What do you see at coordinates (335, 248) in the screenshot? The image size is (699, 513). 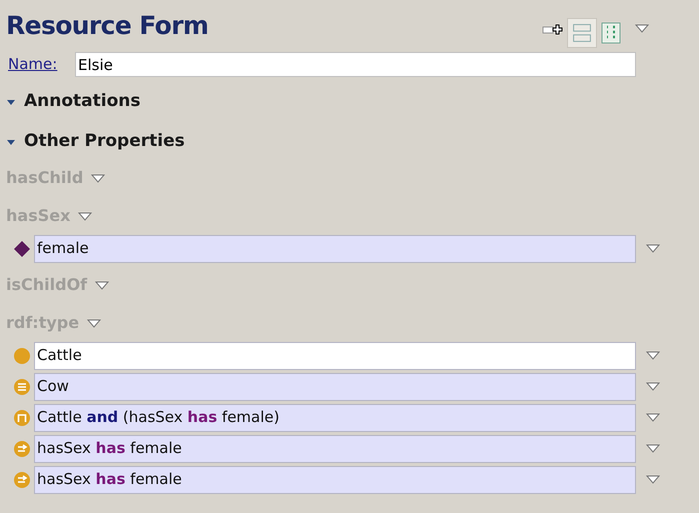 I see `value-field: female` at bounding box center [335, 248].